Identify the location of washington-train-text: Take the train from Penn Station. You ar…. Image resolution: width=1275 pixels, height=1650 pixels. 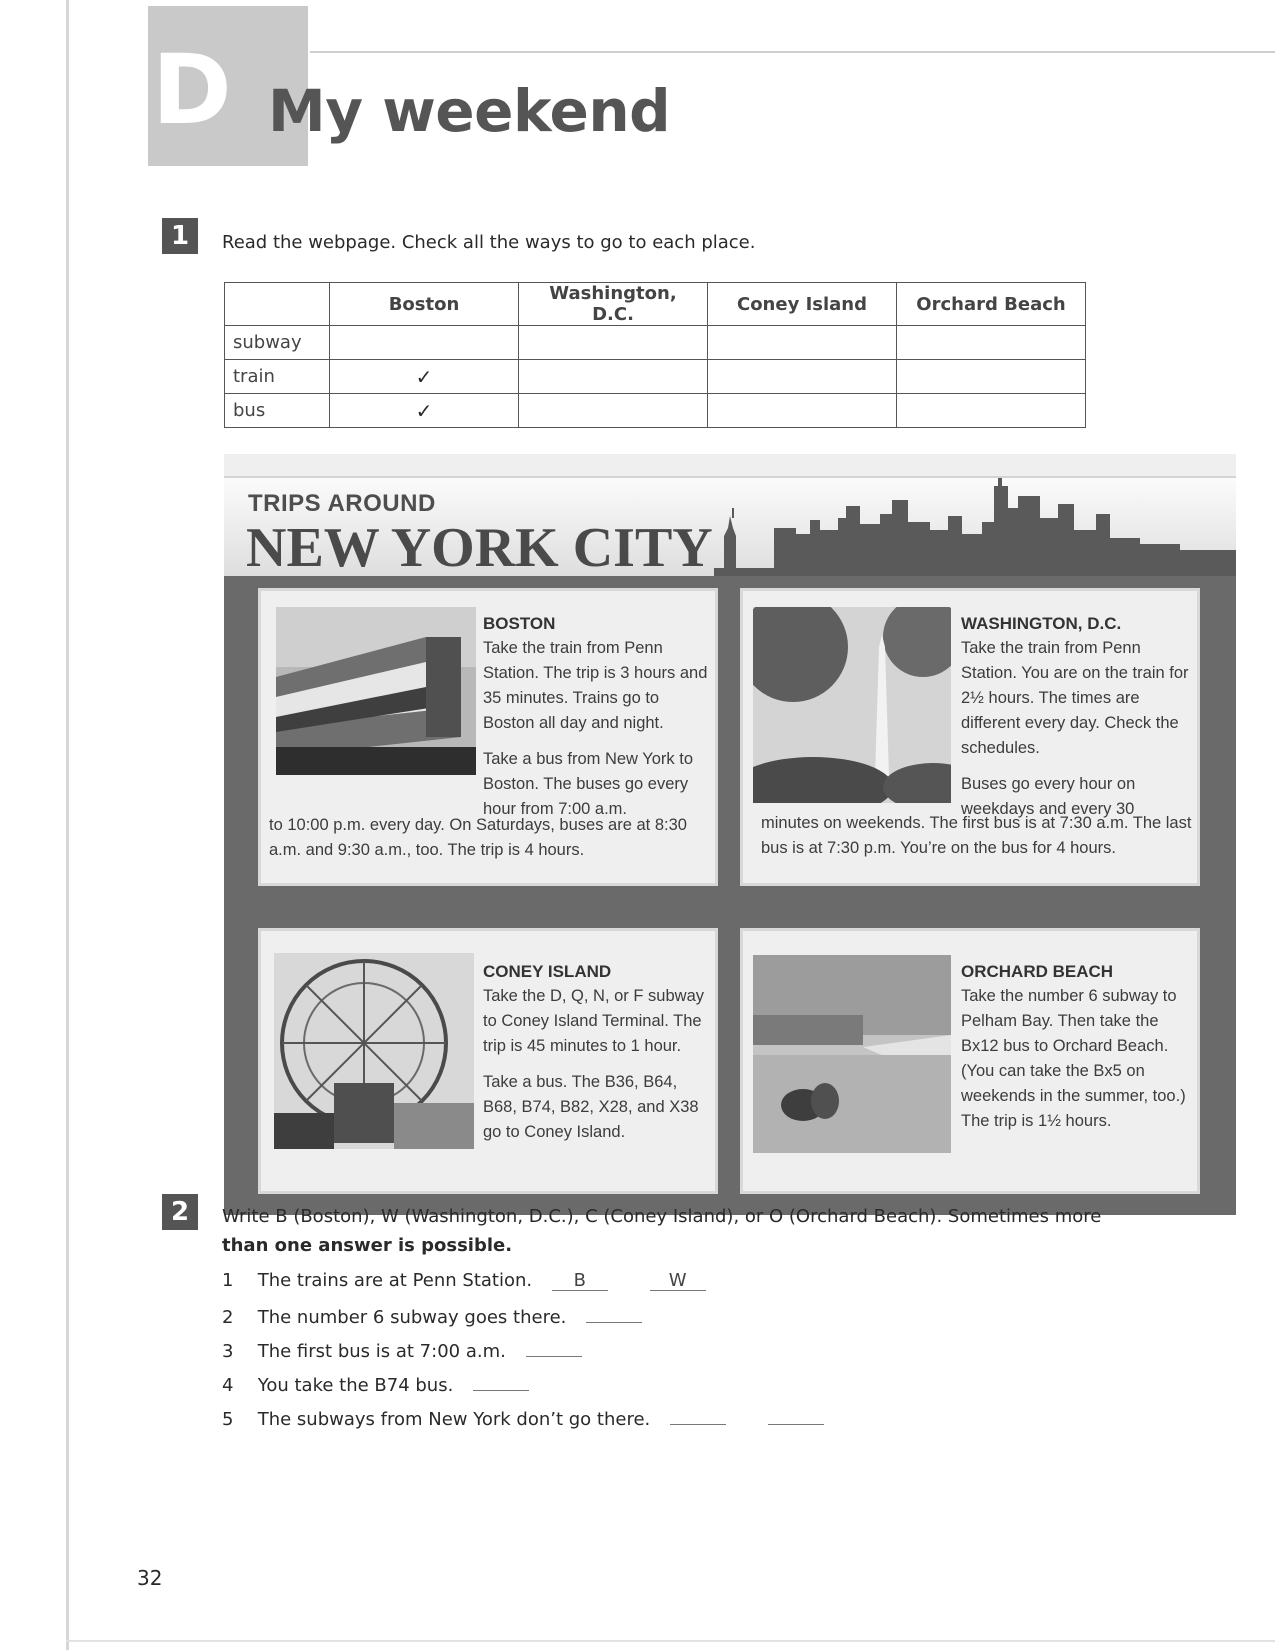
(1075, 698).